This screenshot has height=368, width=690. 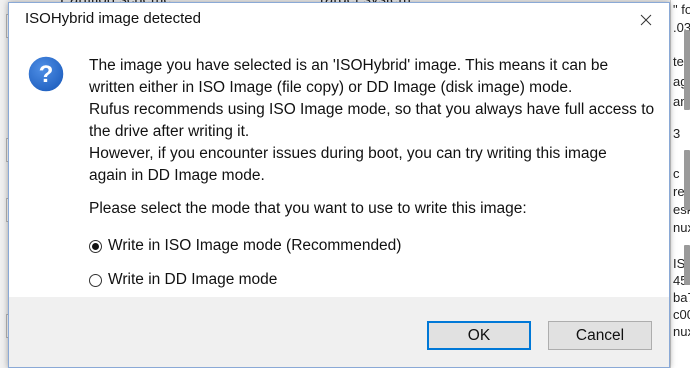 What do you see at coordinates (177, 175) in the screenshot?
I see `message-line: again in DD Image mode.` at bounding box center [177, 175].